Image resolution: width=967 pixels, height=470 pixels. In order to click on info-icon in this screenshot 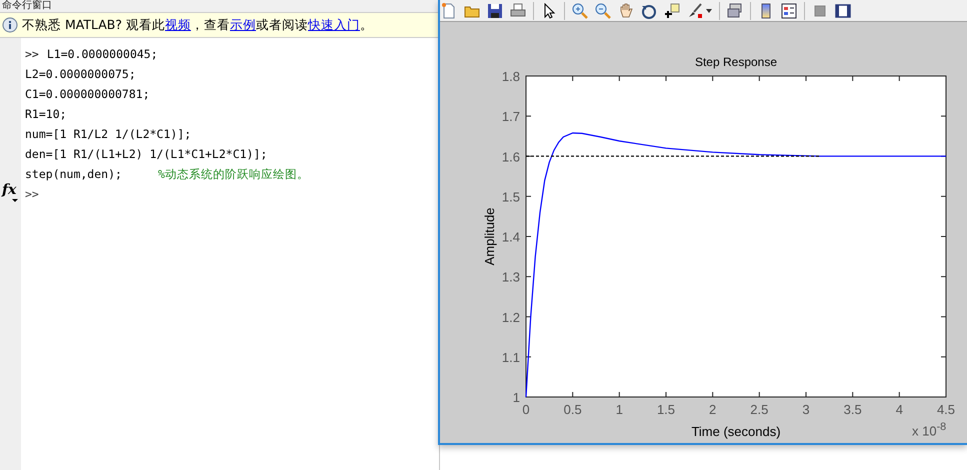, I will do `click(10, 25)`.